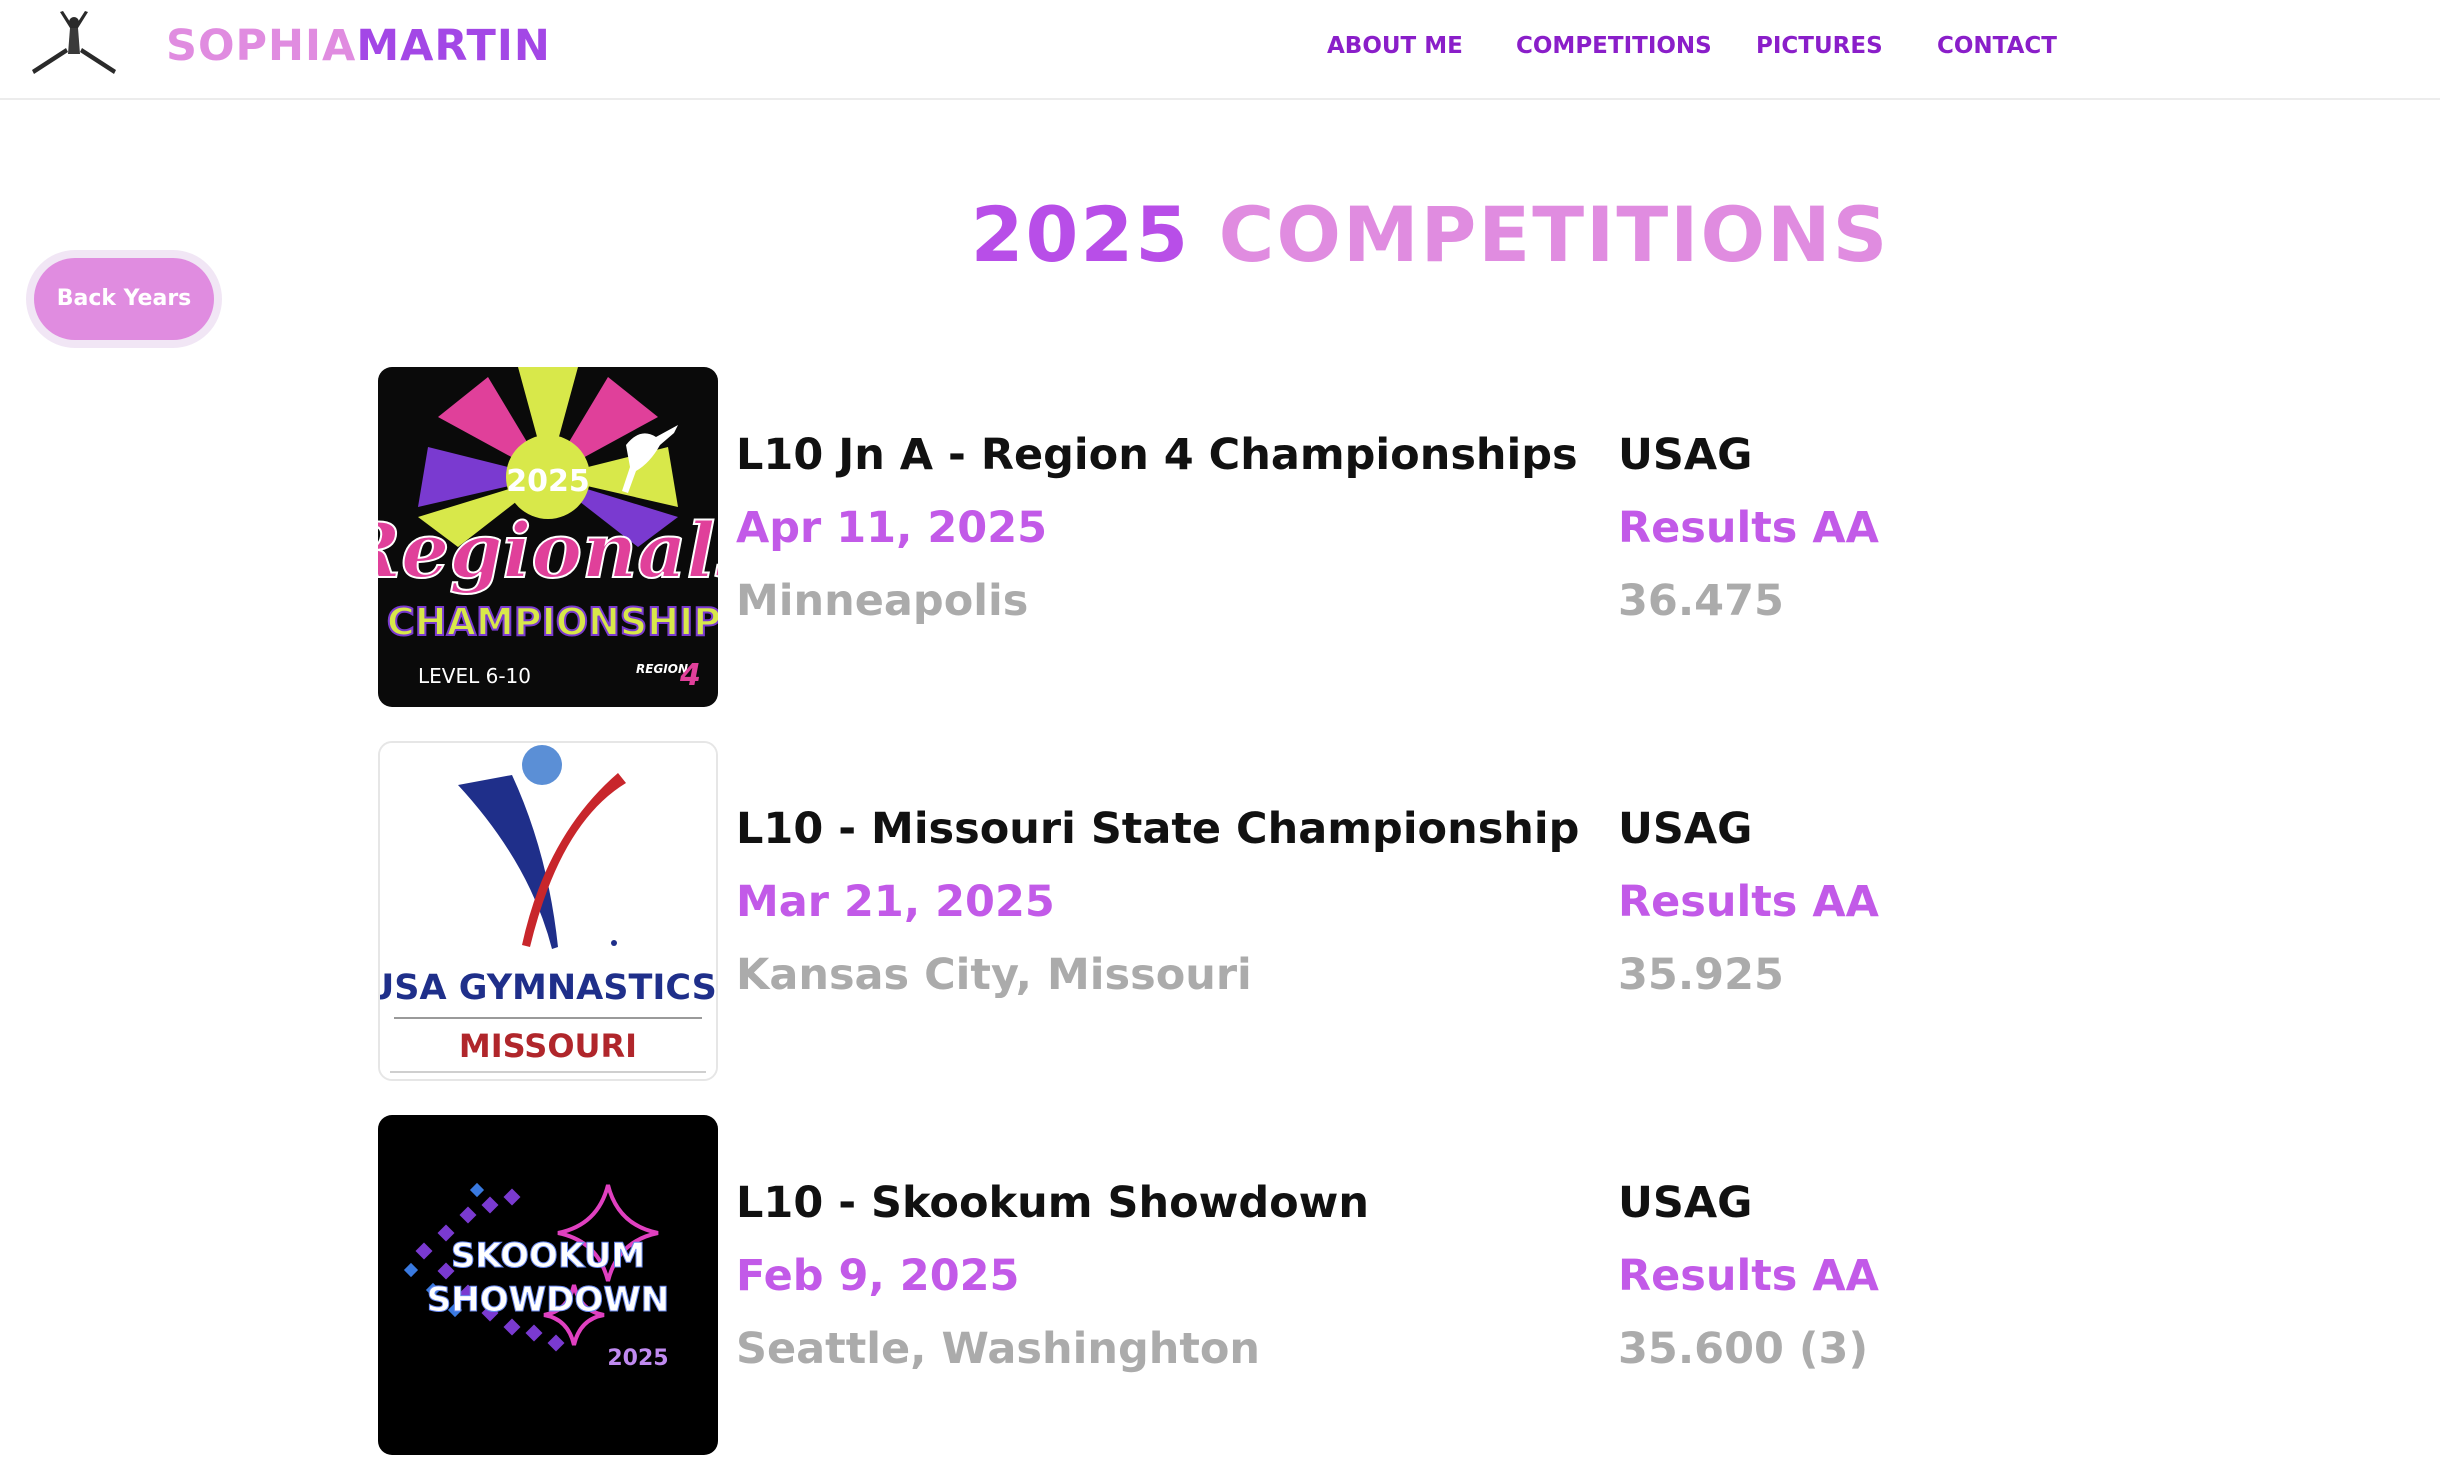 The height and width of the screenshot is (1478, 2440). What do you see at coordinates (690, 675) in the screenshot?
I see `regionals-logo-region-num: 4` at bounding box center [690, 675].